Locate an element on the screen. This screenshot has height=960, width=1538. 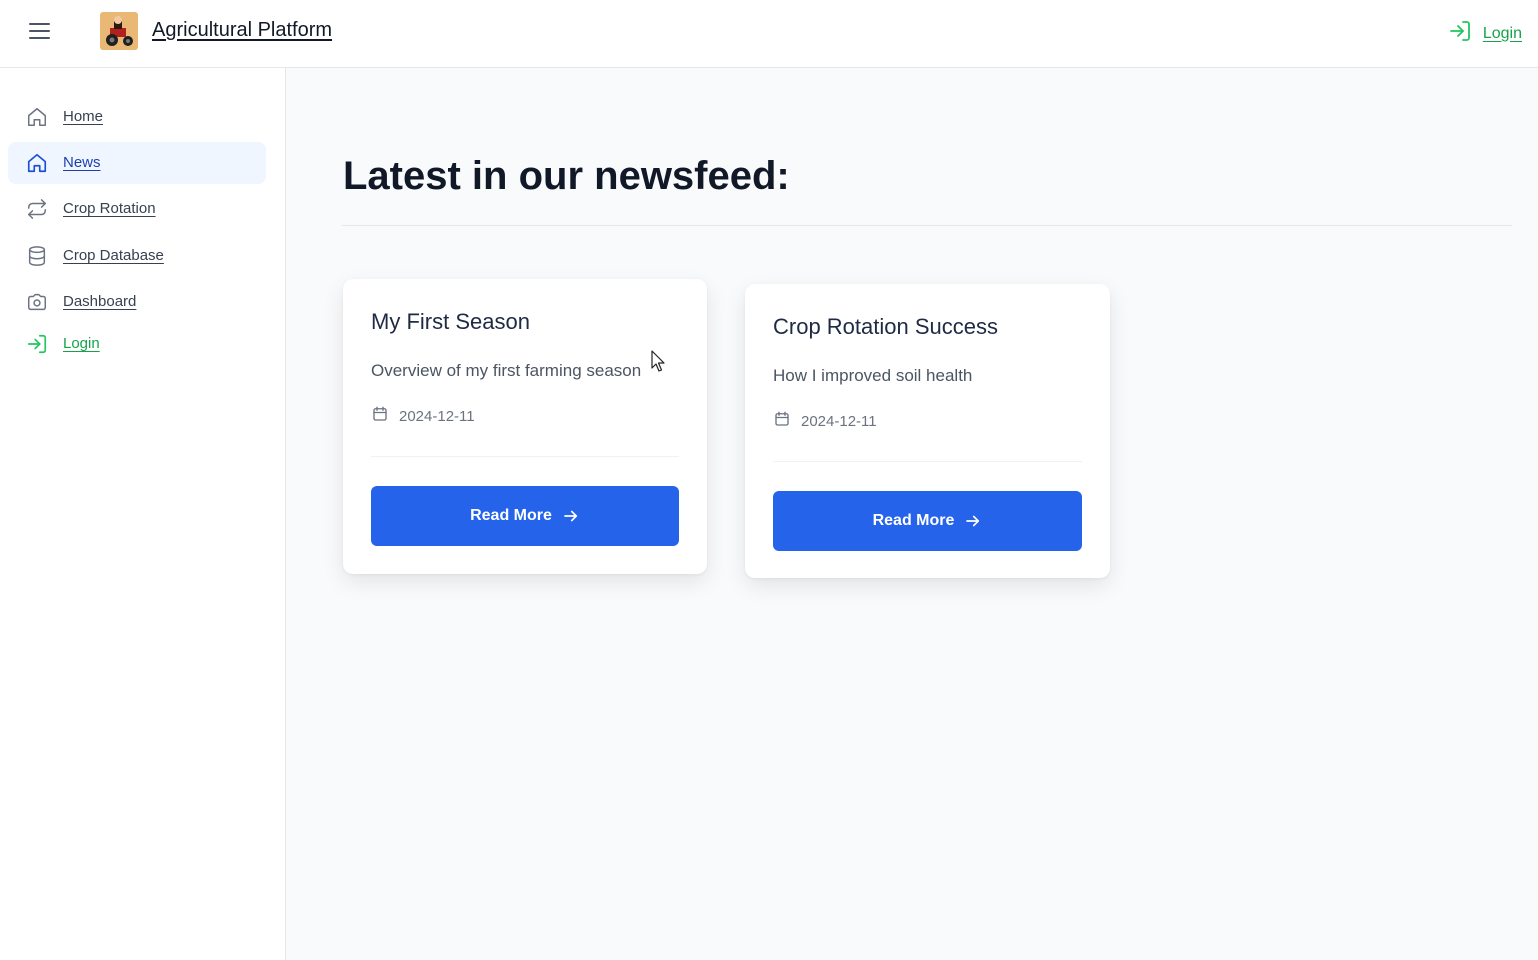
header-login-link: Login is located at coordinates (1484, 33).